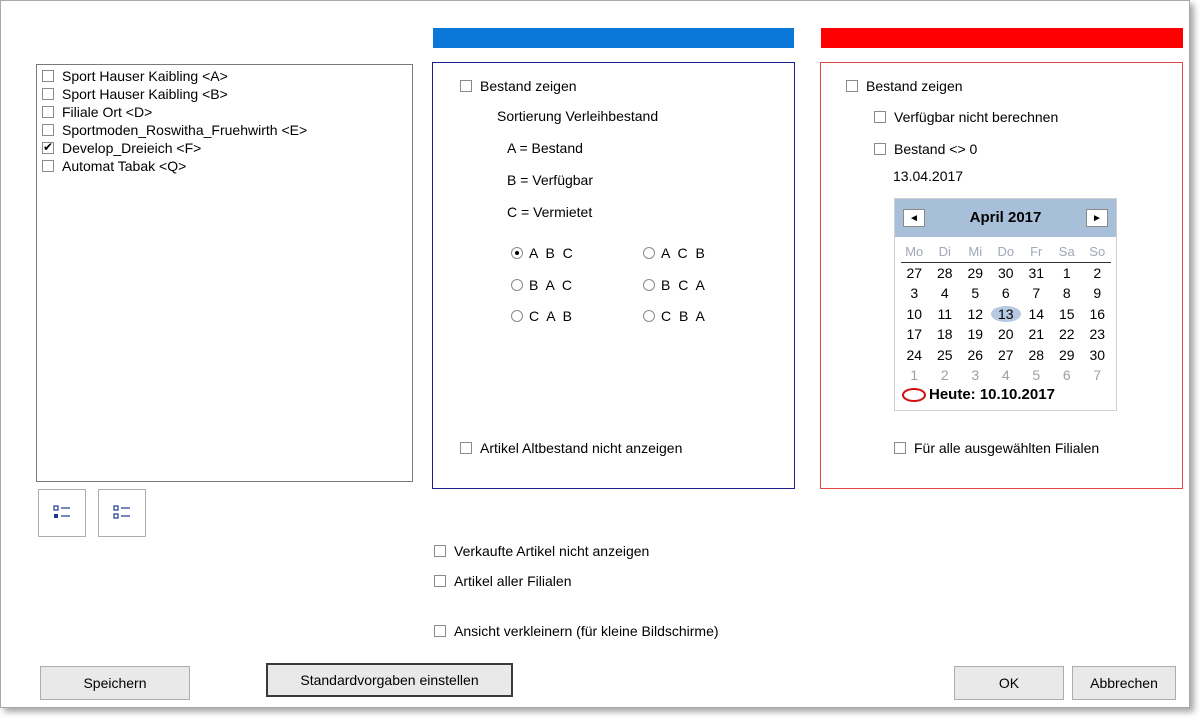 This screenshot has height=718, width=1200. Describe the element at coordinates (945, 334) in the screenshot. I see `calendar-day: 18` at that location.